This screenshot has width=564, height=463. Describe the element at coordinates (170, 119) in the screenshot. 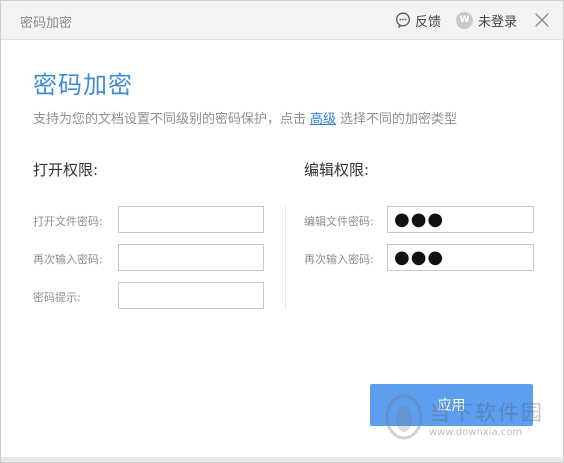

I see `subtitle-text-before: 支持为您的文档设置不同级别的密码保护，点击` at that location.